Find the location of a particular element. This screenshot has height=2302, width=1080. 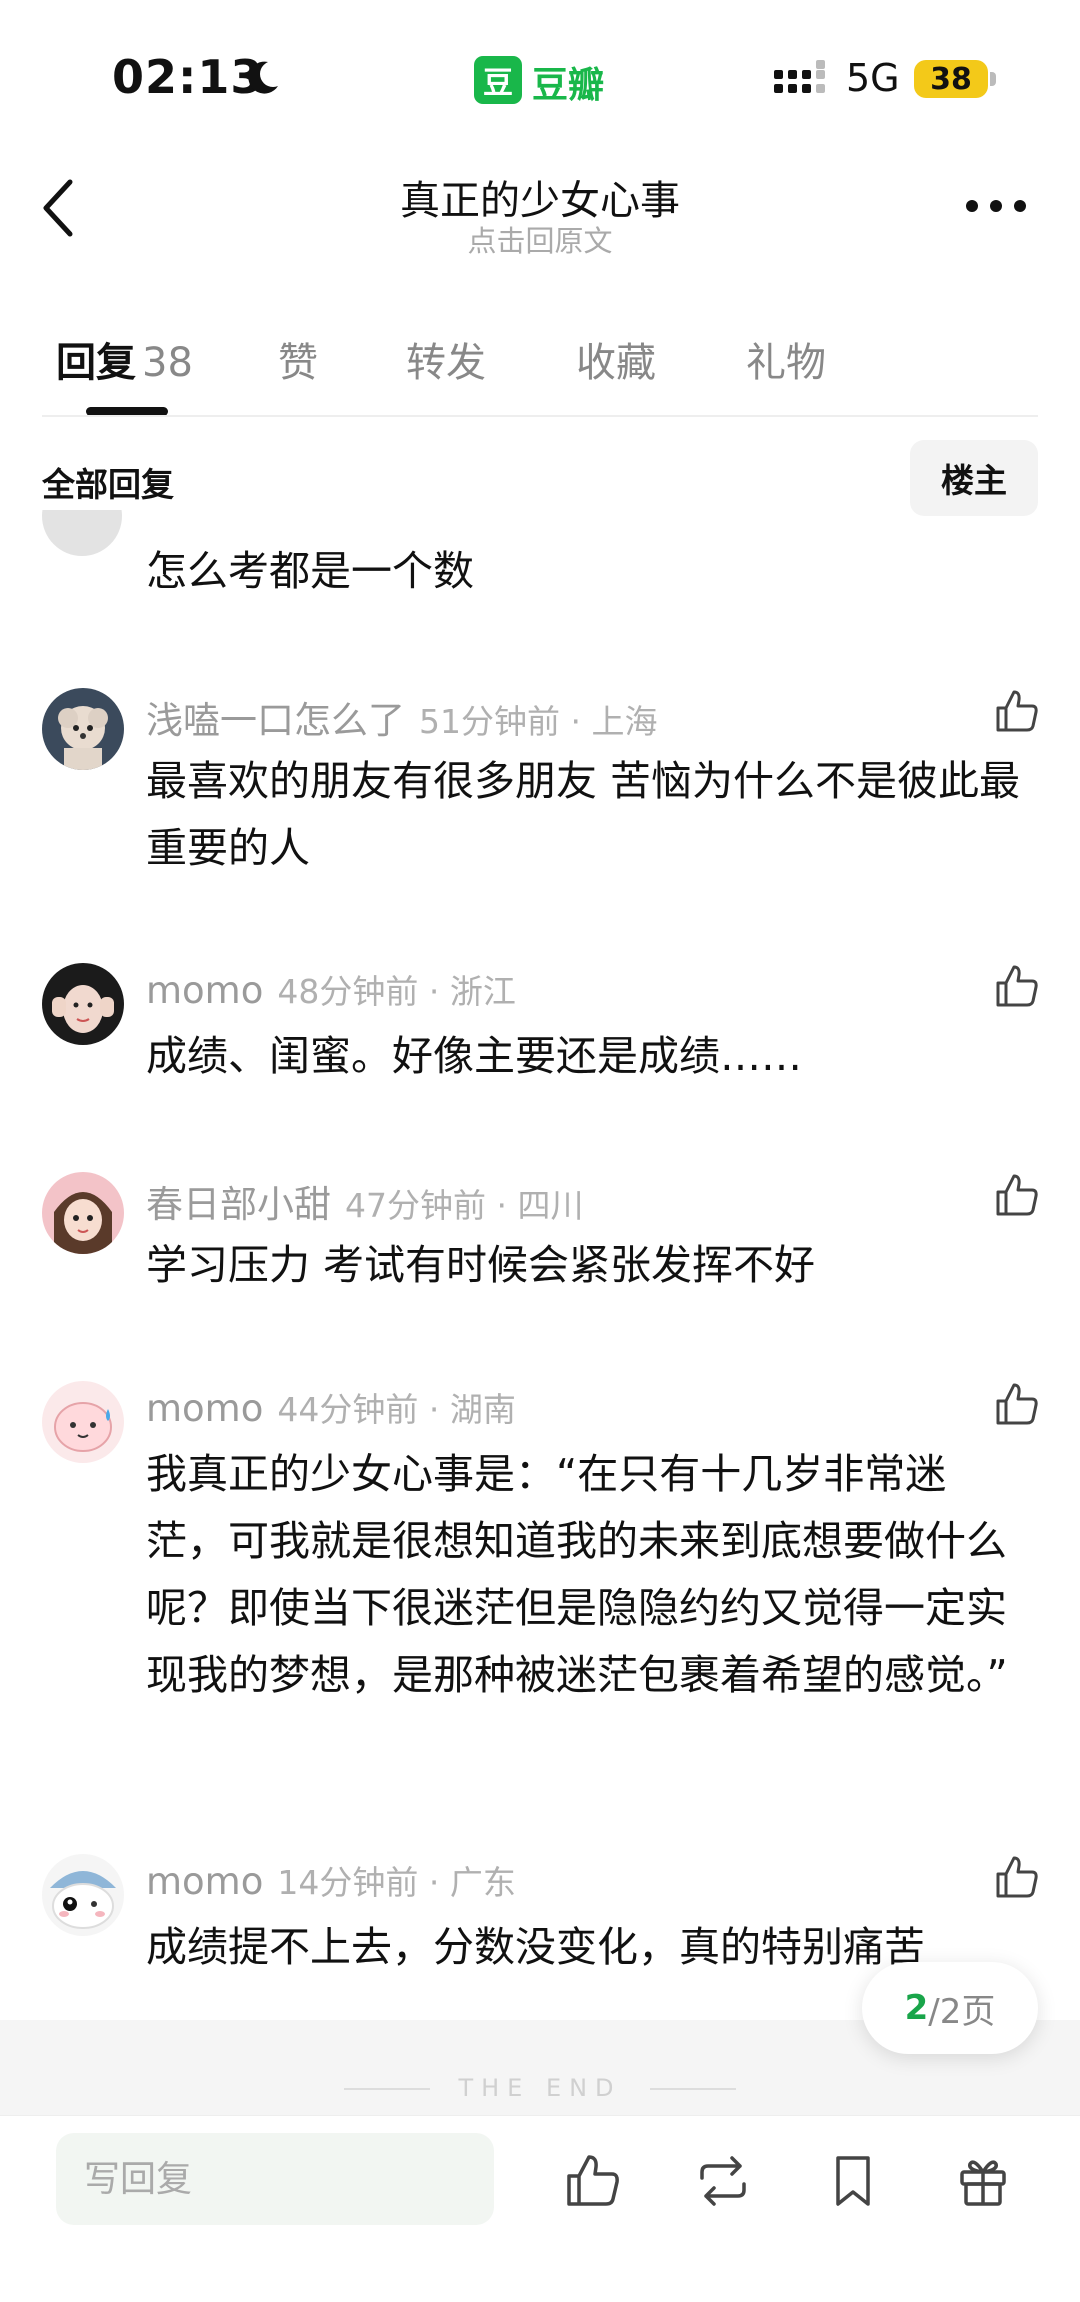

all-replies-label: 全部回复 is located at coordinates (108, 484).